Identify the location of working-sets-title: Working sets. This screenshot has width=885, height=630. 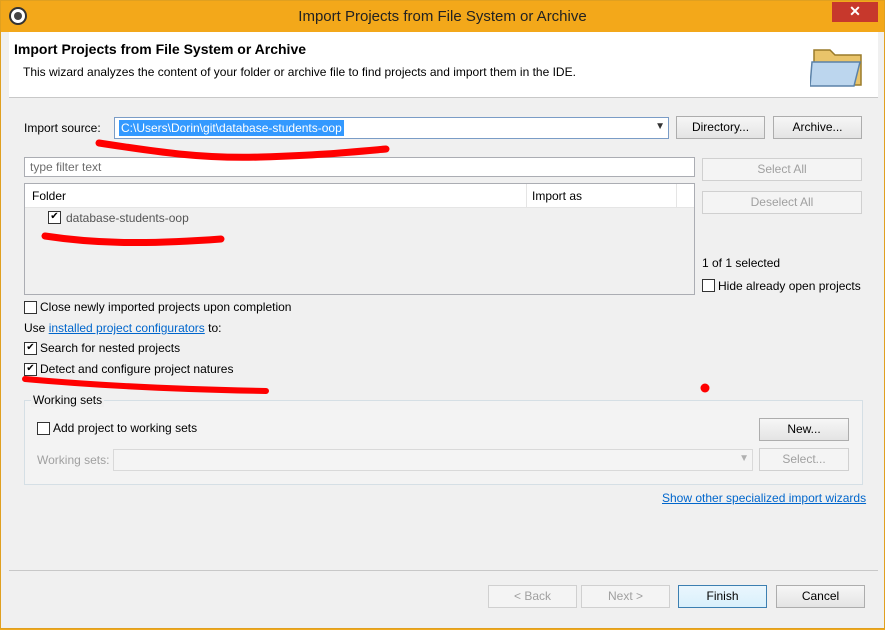
(68, 400).